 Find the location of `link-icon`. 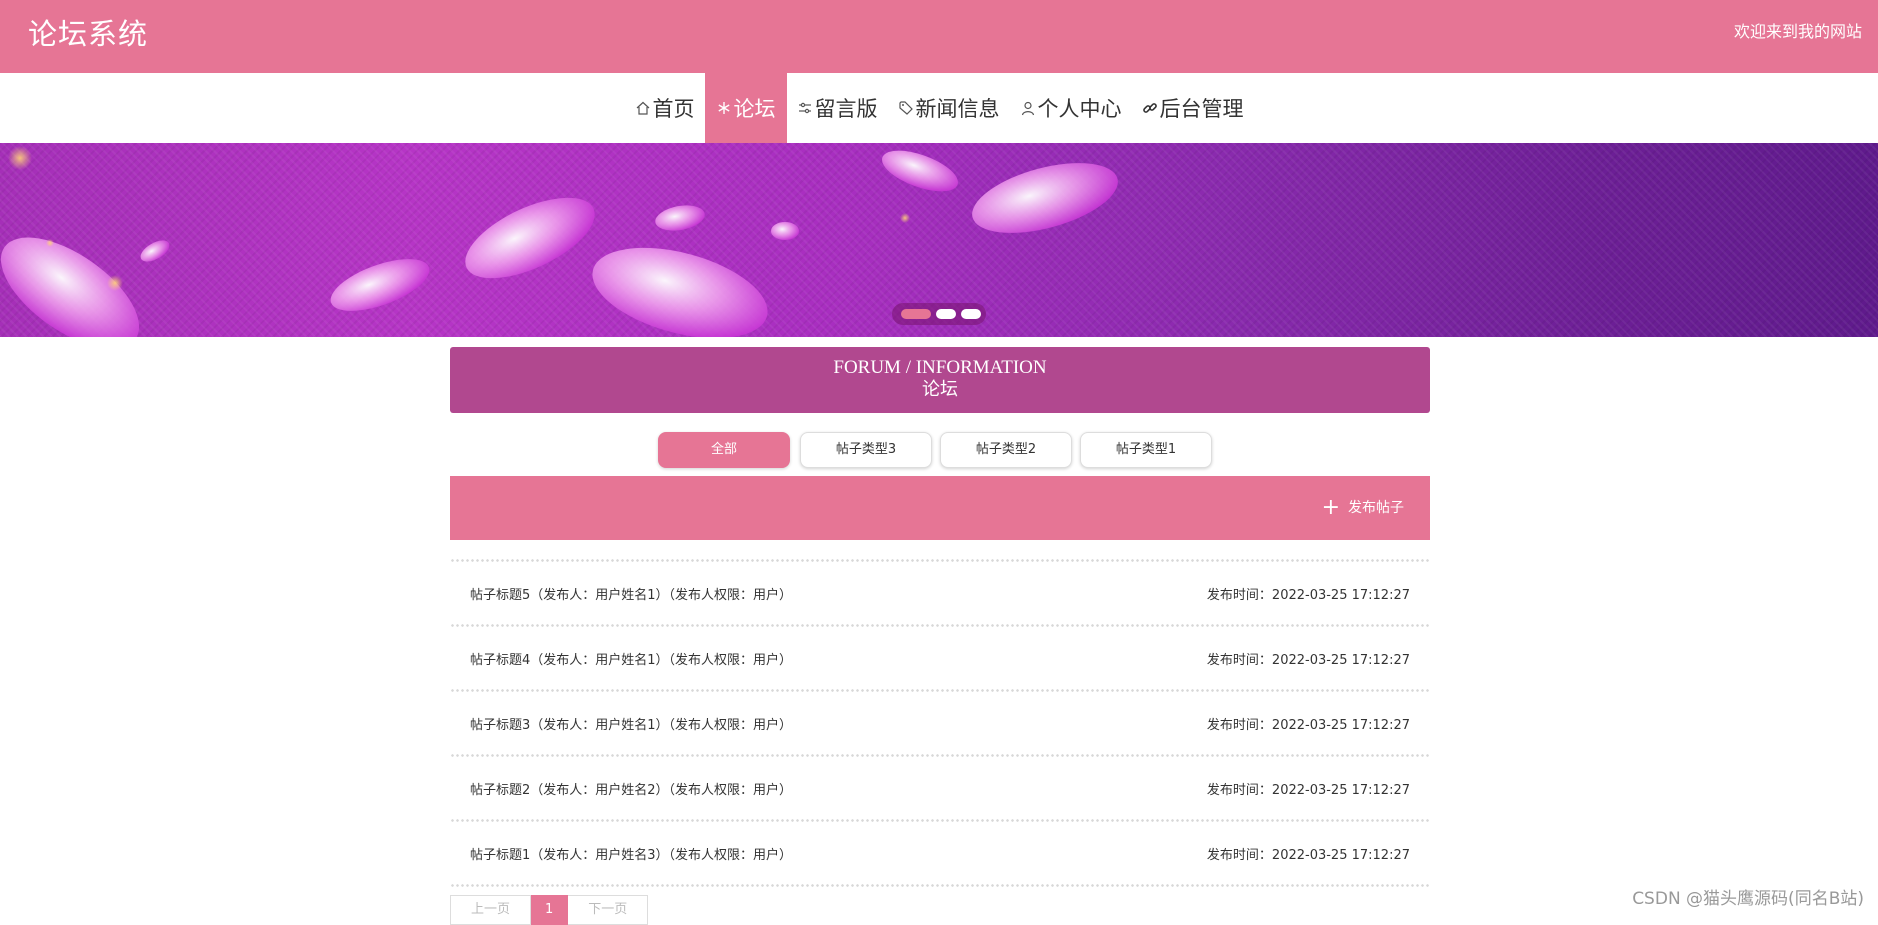

link-icon is located at coordinates (1149, 108).